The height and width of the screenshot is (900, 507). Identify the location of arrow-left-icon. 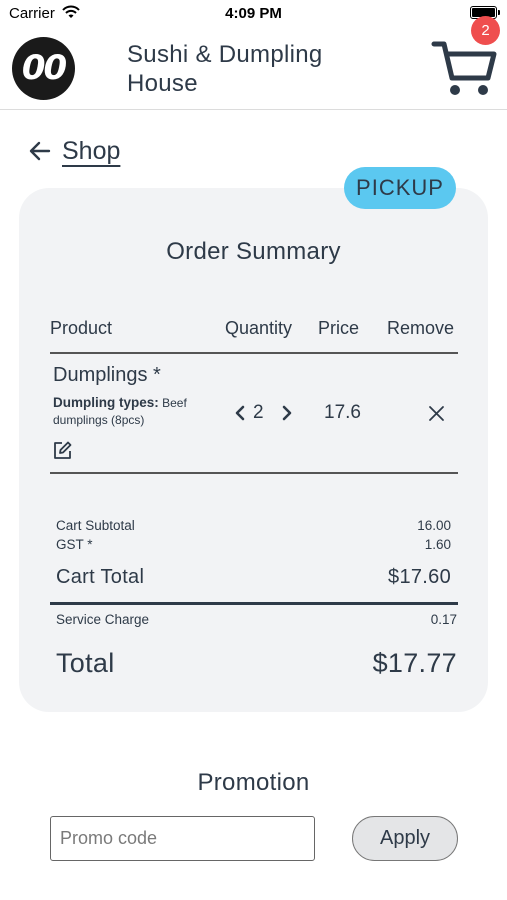
(40, 151).